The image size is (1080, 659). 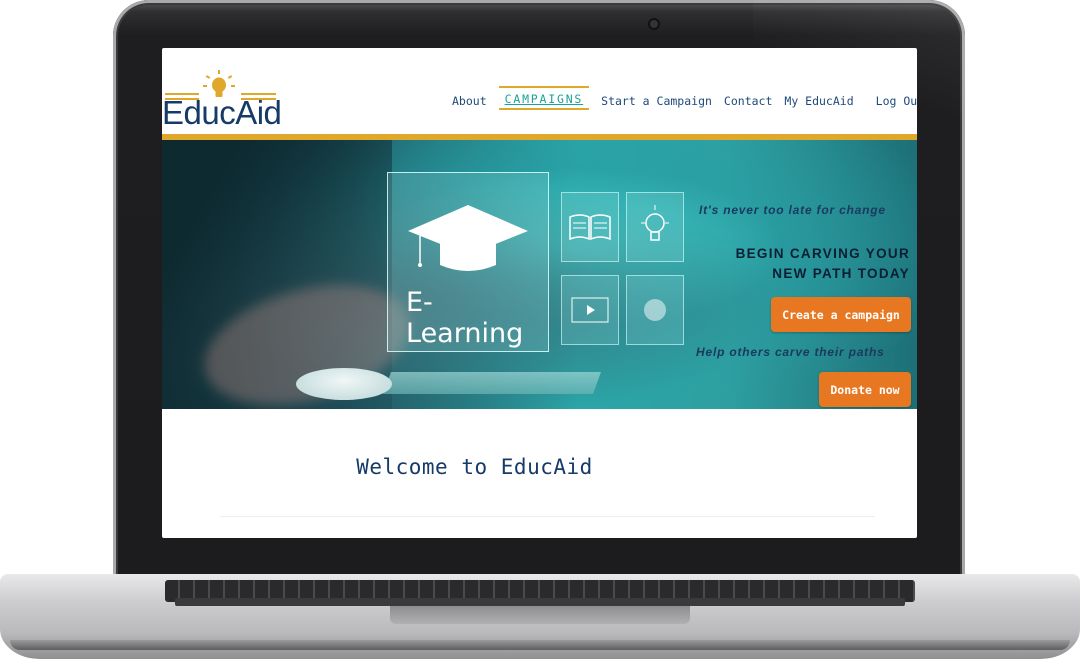 I want to click on nav-about: About, so click(x=469, y=101).